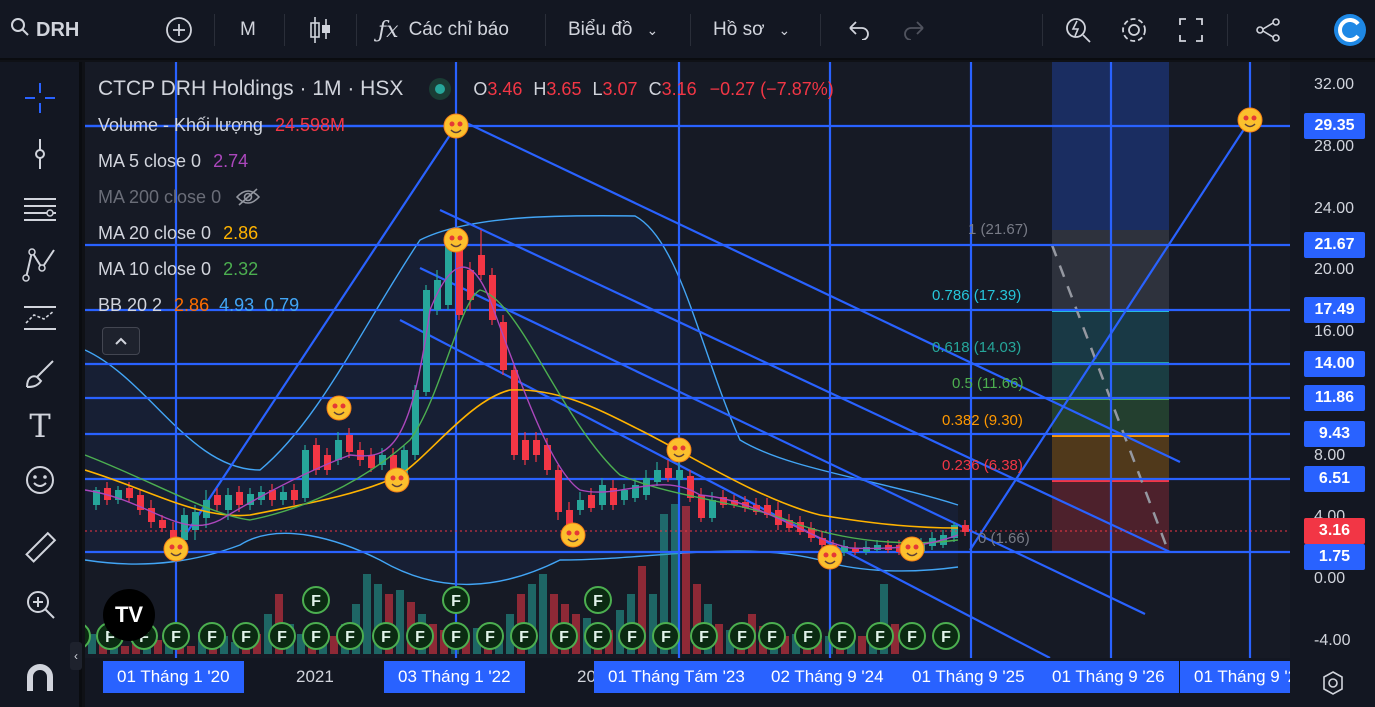 The height and width of the screenshot is (707, 1375). Describe the element at coordinates (179, 30) in the screenshot. I see `add-symbol-button` at that location.